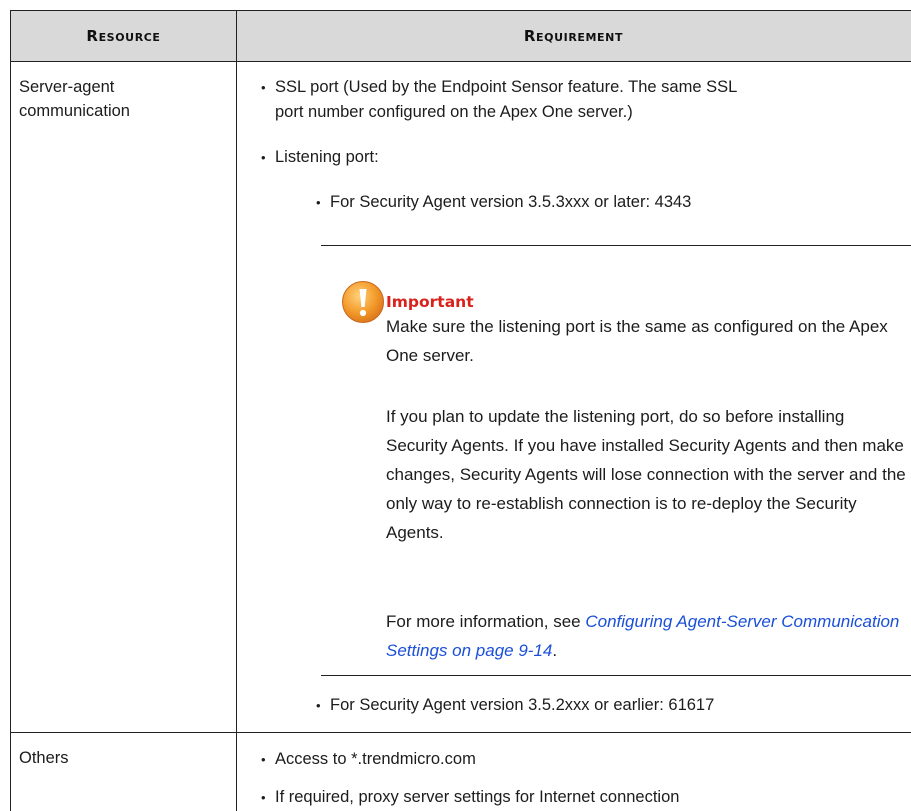 The width and height of the screenshot is (911, 811). I want to click on warning-exclamation-icon, so click(363, 302).